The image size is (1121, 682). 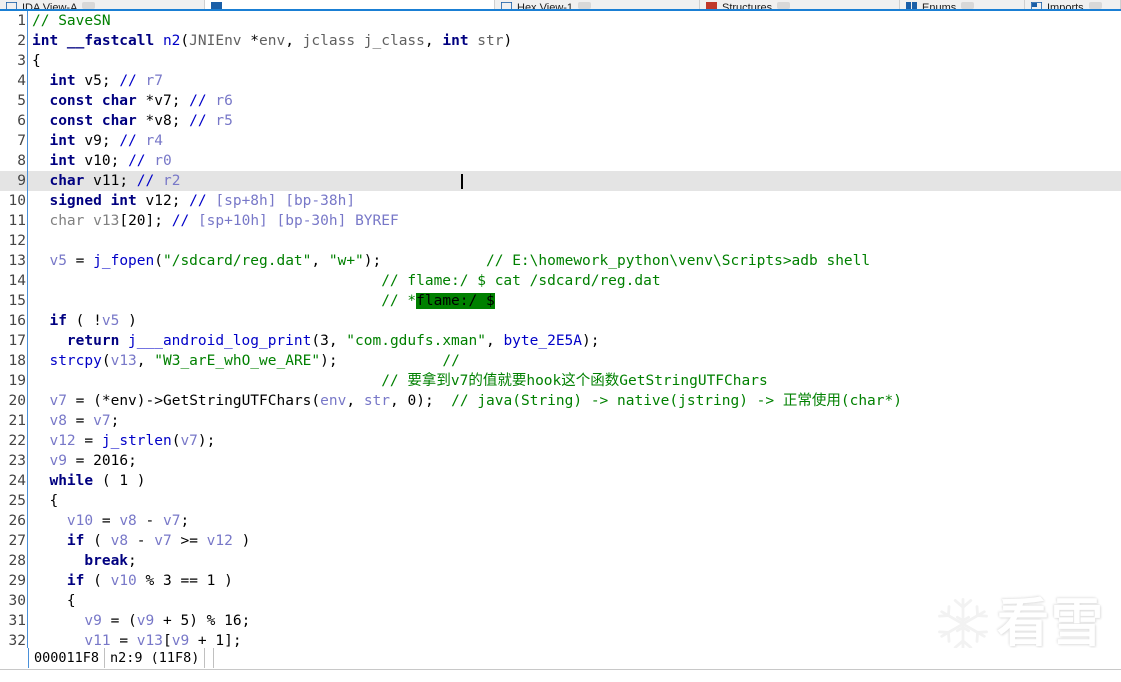 I want to click on code-token: "w+", so click(x=346, y=261).